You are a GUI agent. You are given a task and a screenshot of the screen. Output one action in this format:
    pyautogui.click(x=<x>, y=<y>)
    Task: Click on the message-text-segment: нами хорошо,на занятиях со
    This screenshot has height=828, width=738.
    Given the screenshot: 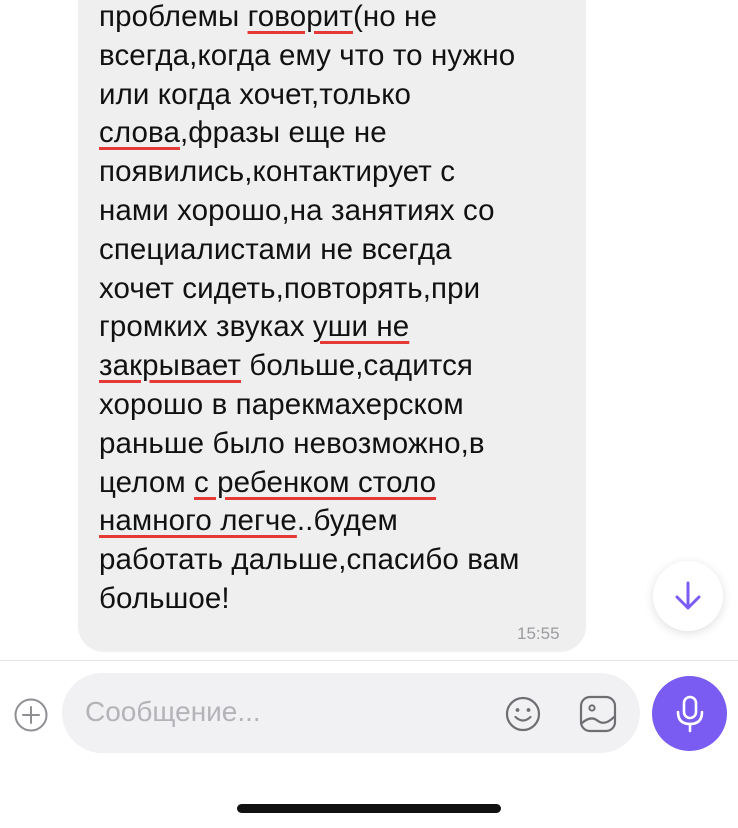 What is the action you would take?
    pyautogui.click(x=297, y=210)
    